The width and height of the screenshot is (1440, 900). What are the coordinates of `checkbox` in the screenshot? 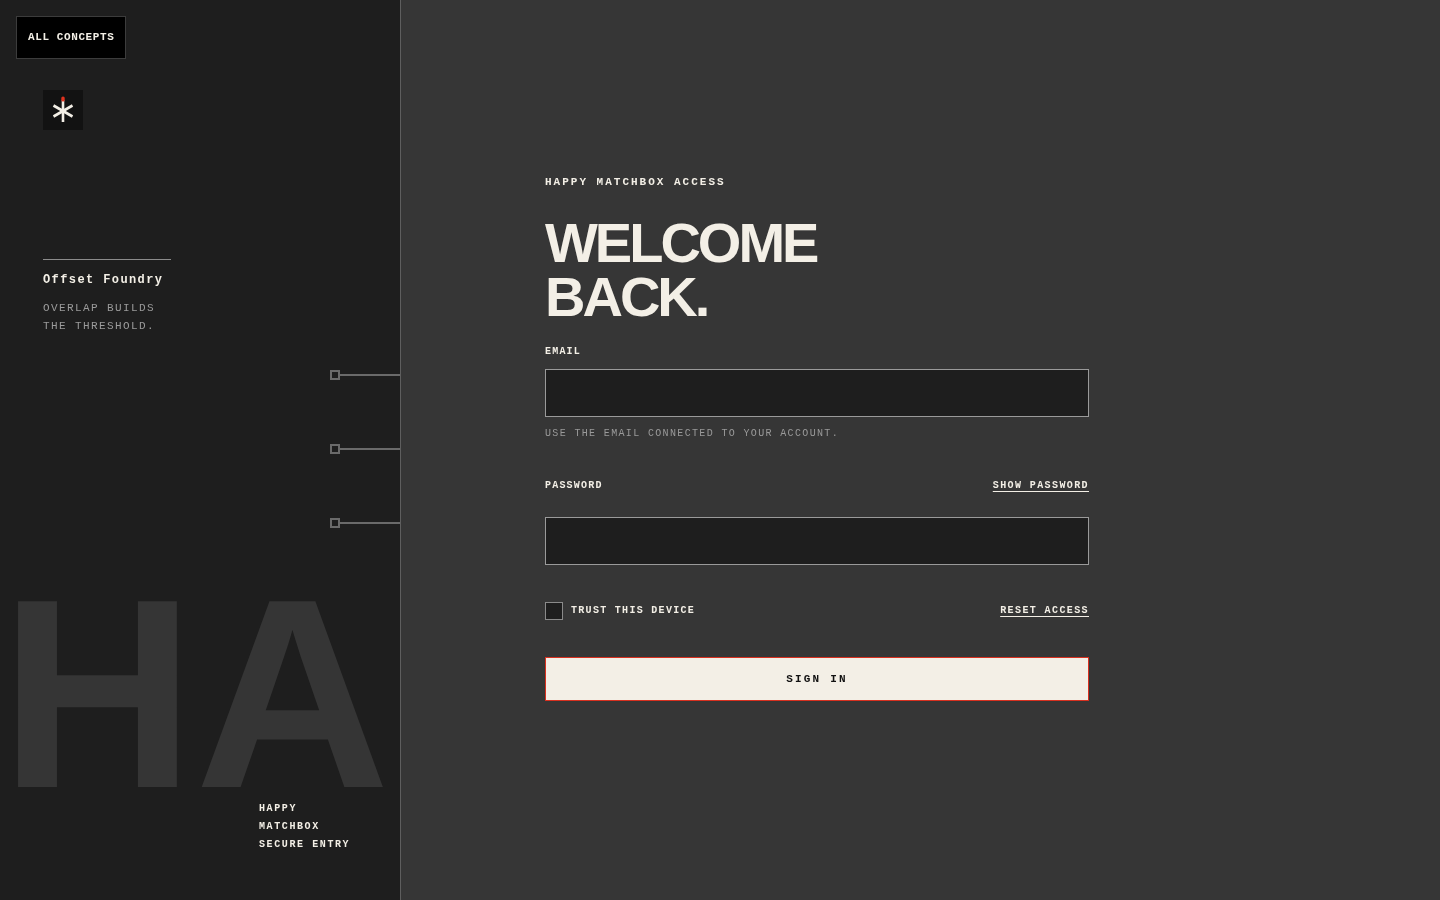 It's located at (554, 611).